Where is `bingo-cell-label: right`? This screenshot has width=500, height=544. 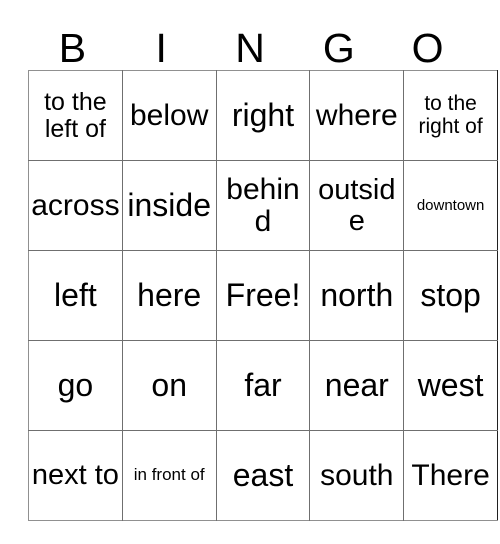
bingo-cell-label: right is located at coordinates (263, 114).